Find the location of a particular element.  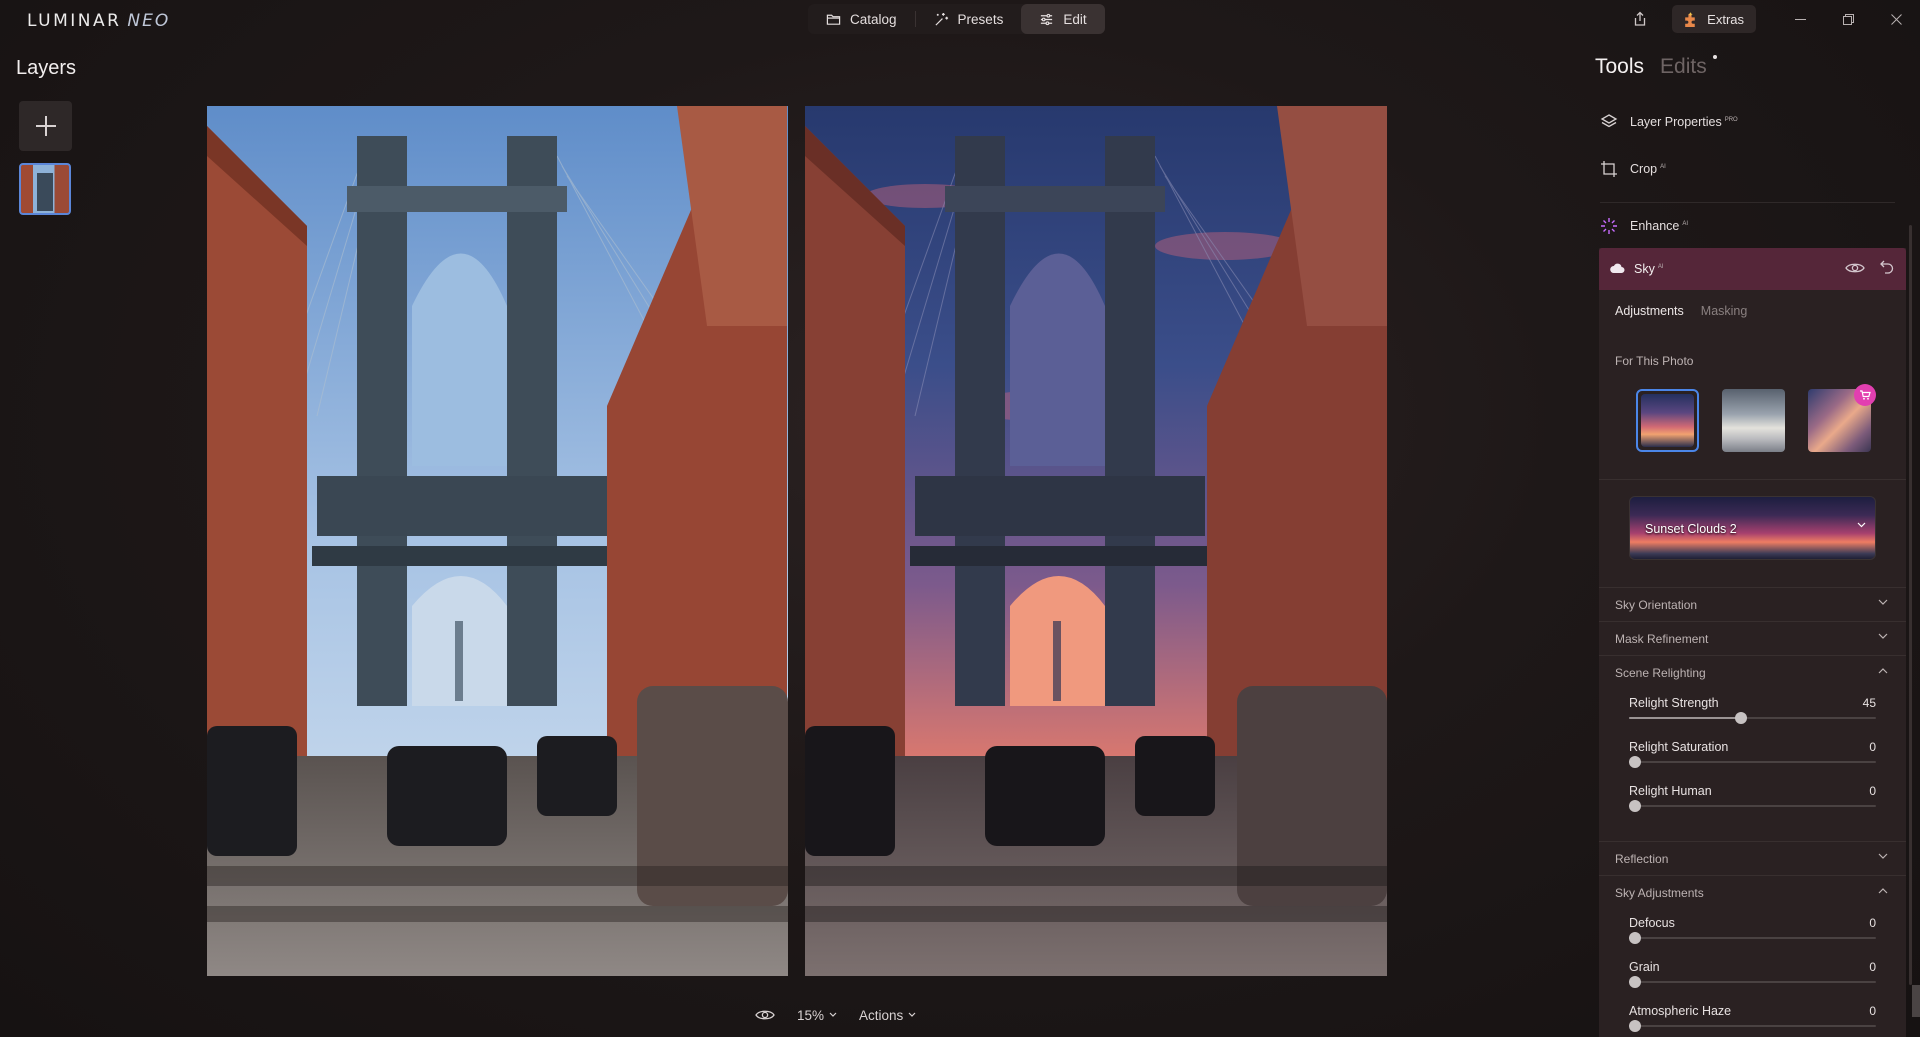

presets-button: Presets is located at coordinates (969, 19).